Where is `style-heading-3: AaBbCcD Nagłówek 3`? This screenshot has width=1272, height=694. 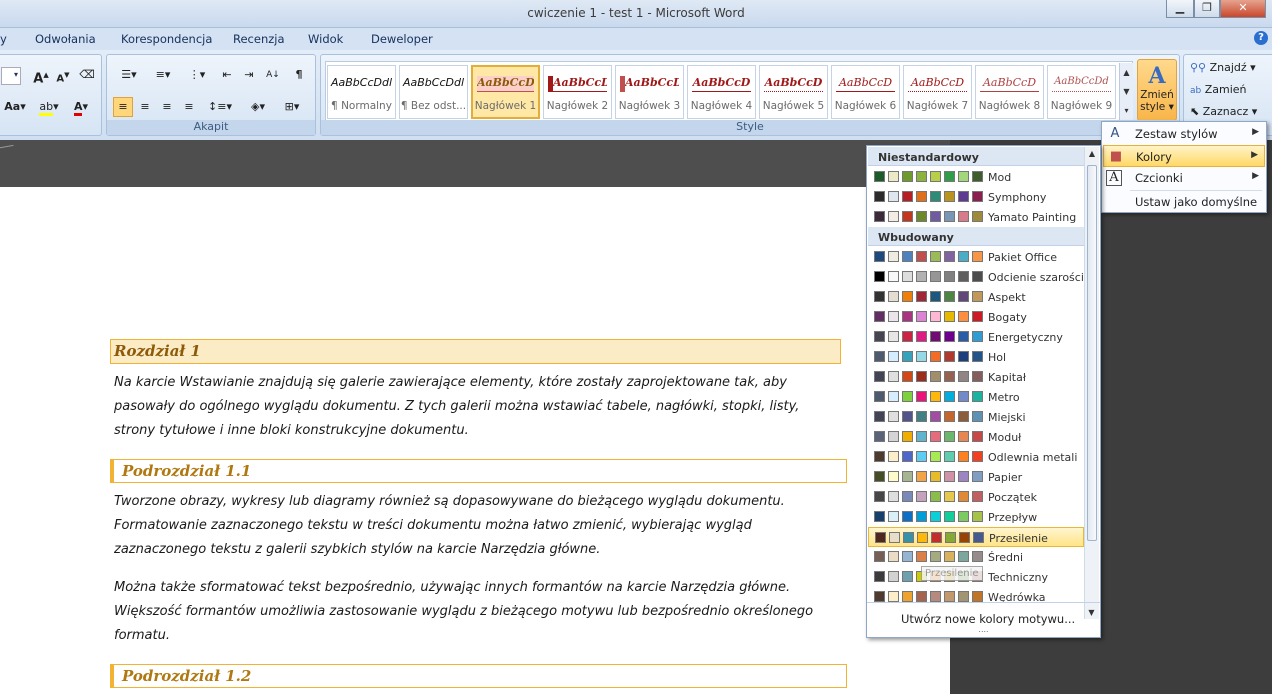 style-heading-3: AaBbCcD Nagłówek 3 is located at coordinates (649, 92).